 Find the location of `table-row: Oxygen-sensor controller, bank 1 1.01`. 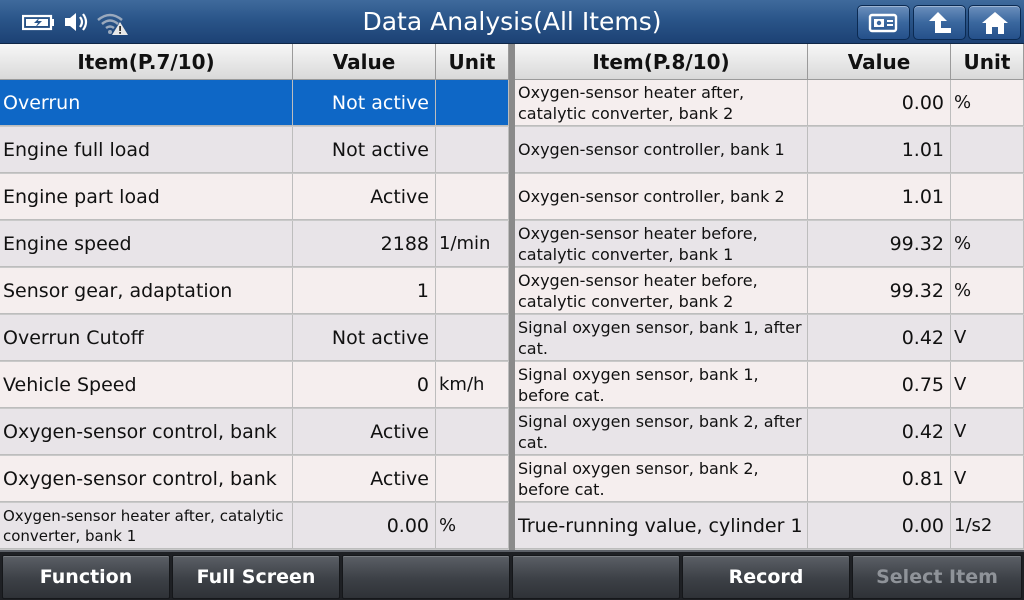

table-row: Oxygen-sensor controller, bank 1 1.01 is located at coordinates (769, 150).